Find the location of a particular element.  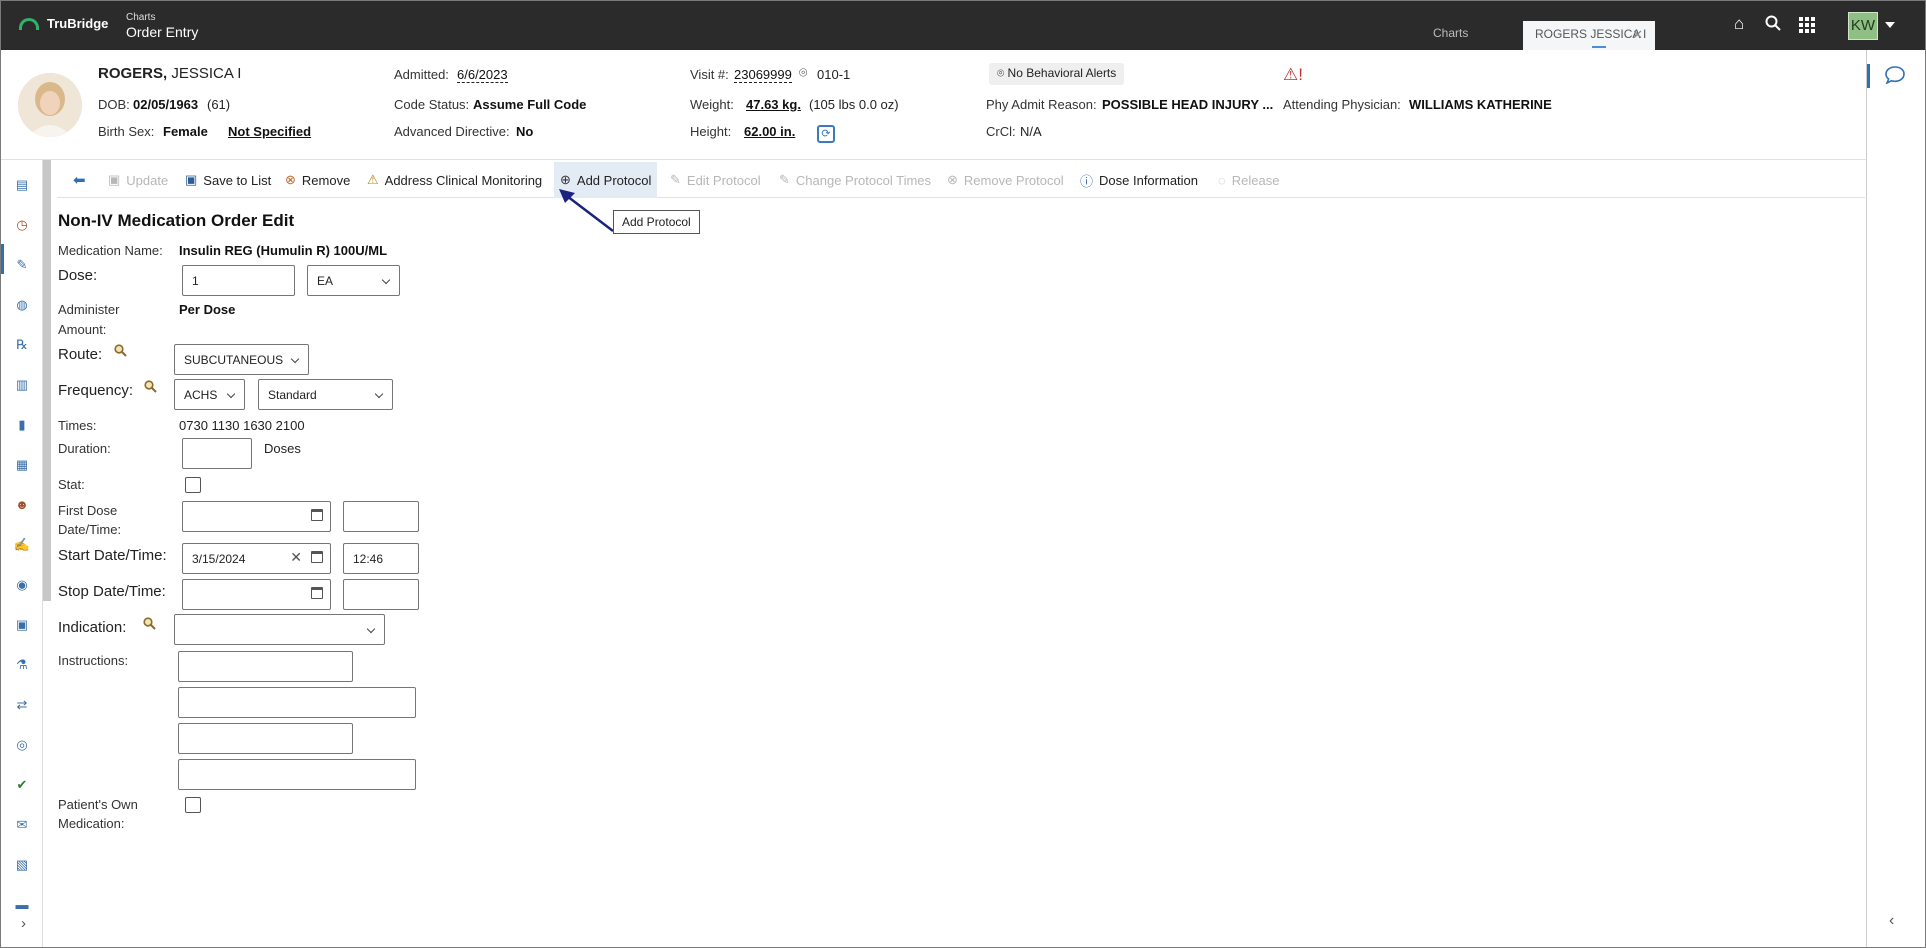

lab-flask-icon: ⚗ is located at coordinates (22, 665).